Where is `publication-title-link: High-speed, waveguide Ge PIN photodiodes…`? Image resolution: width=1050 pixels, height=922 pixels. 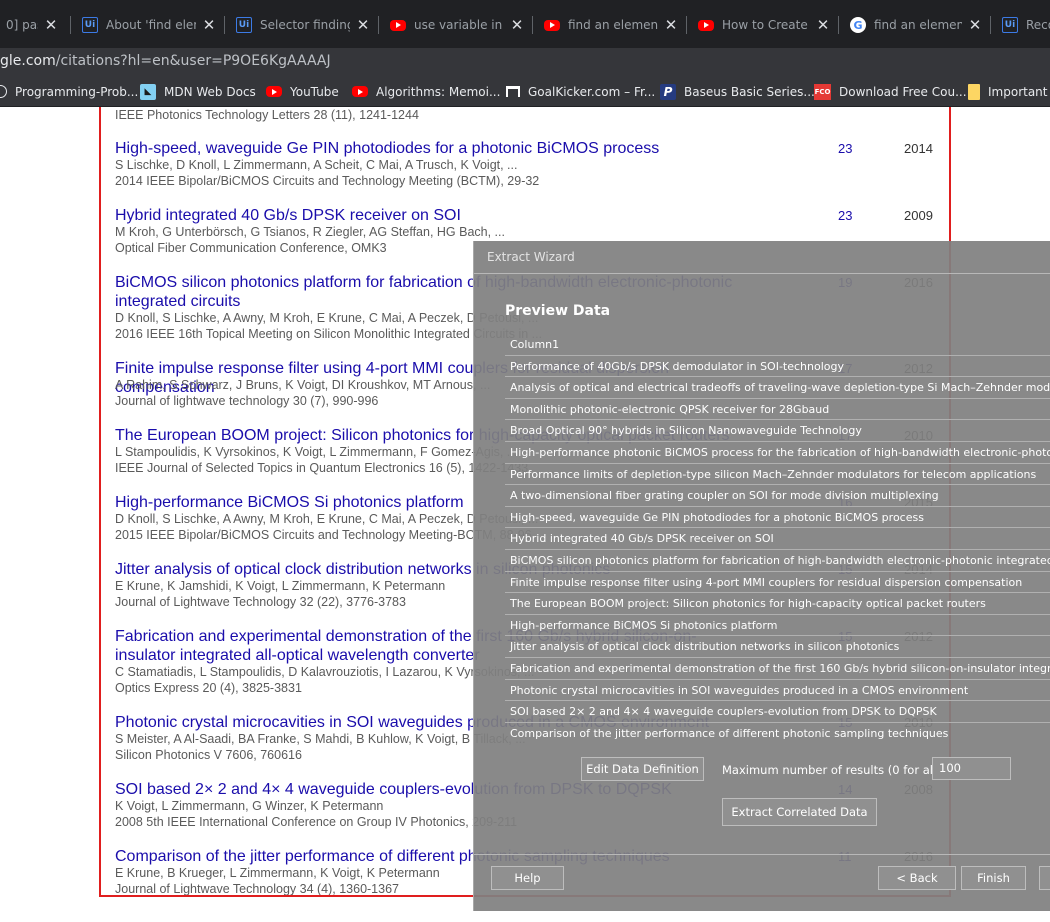 publication-title-link: High-speed, waveguide Ge PIN photodiodes… is located at coordinates (435, 148).